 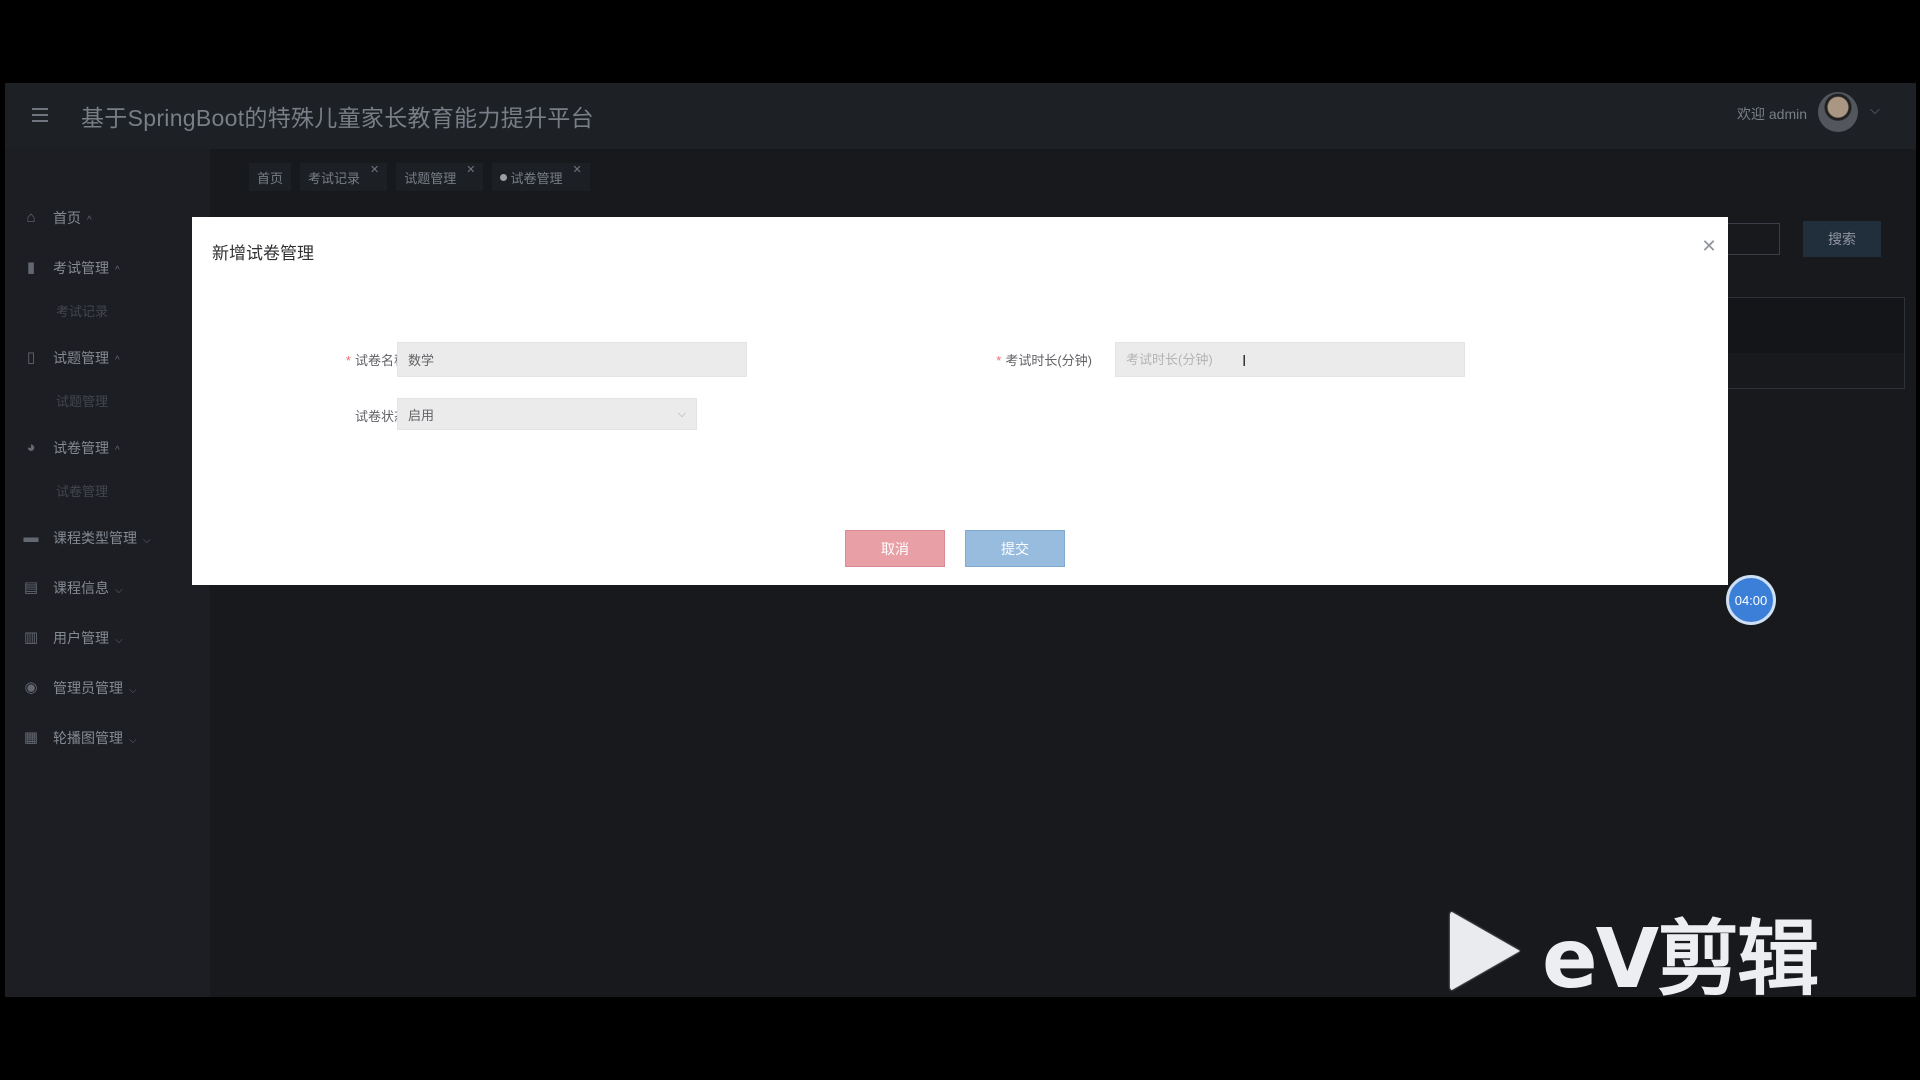 I want to click on submit-button: 提交, so click(x=1015, y=548).